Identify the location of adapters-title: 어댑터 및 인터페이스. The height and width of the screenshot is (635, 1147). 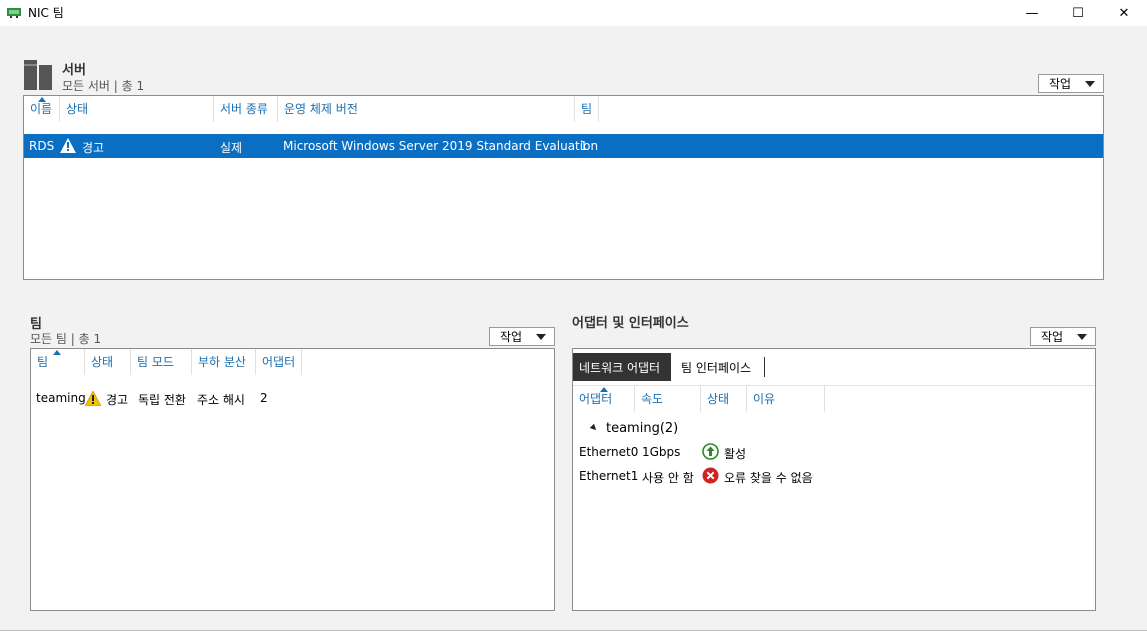
(630, 323).